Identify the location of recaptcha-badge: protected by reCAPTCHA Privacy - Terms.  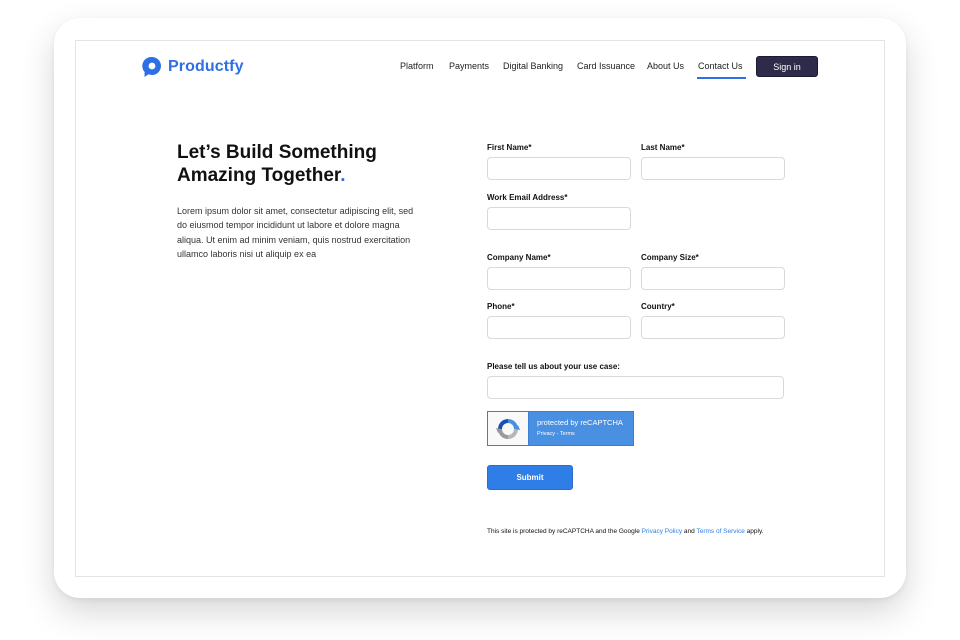
(560, 428).